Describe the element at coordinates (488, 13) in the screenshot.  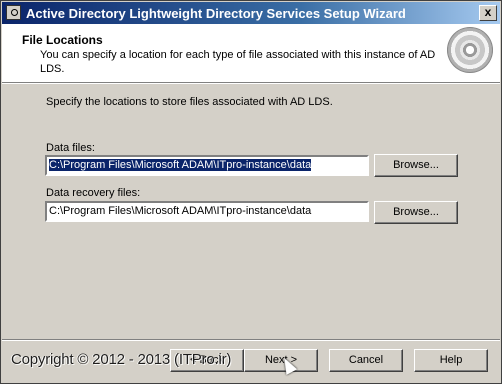
I see `close-button: x` at that location.